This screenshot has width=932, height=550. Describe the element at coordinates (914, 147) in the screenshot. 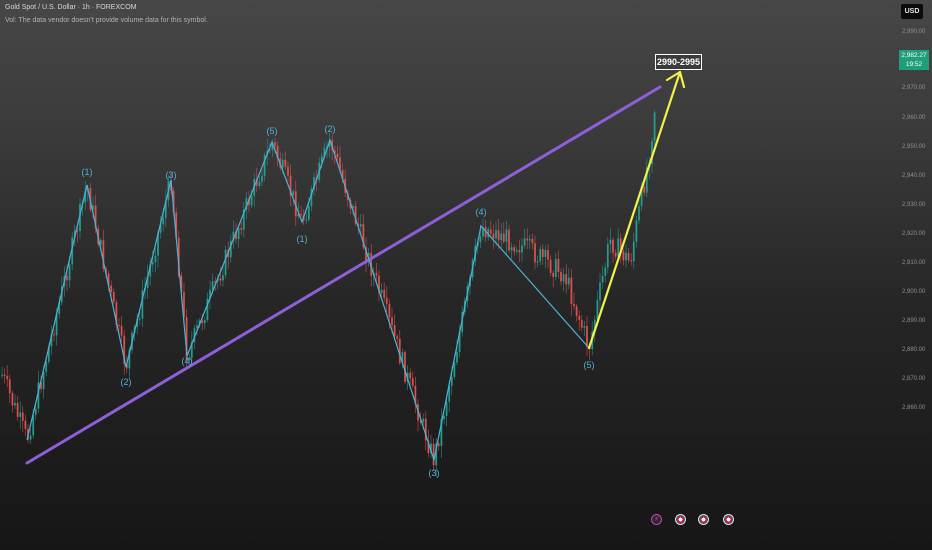

I see `price-tick: 2,950.00` at that location.